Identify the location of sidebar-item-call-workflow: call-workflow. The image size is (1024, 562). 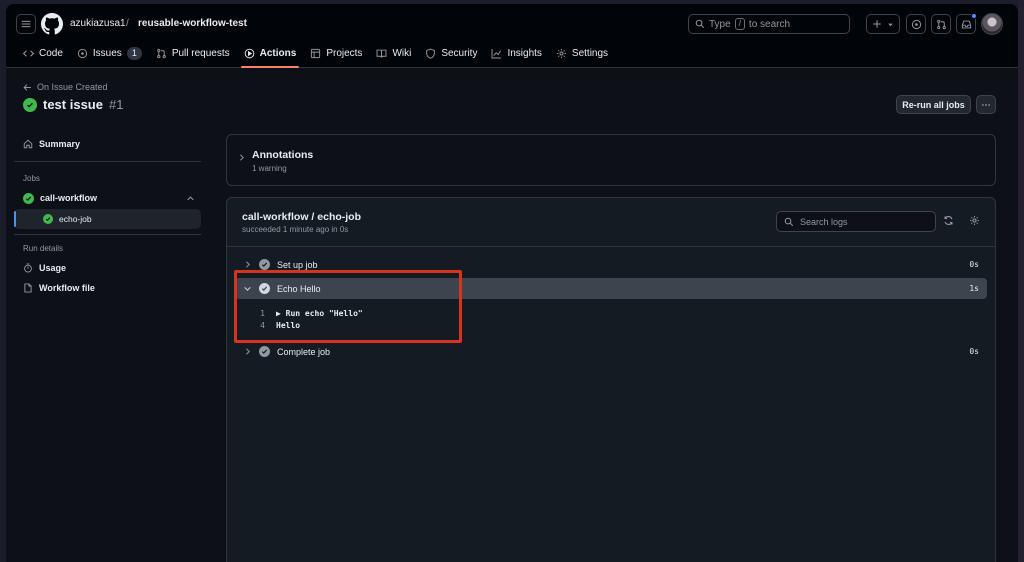
(107, 198).